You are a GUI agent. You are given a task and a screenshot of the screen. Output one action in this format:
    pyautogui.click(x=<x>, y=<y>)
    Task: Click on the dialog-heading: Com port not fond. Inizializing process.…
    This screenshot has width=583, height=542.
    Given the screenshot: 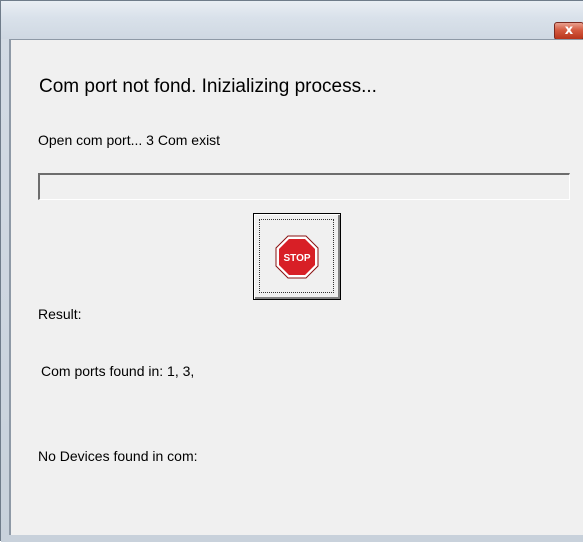 What is the action you would take?
    pyautogui.click(x=208, y=86)
    